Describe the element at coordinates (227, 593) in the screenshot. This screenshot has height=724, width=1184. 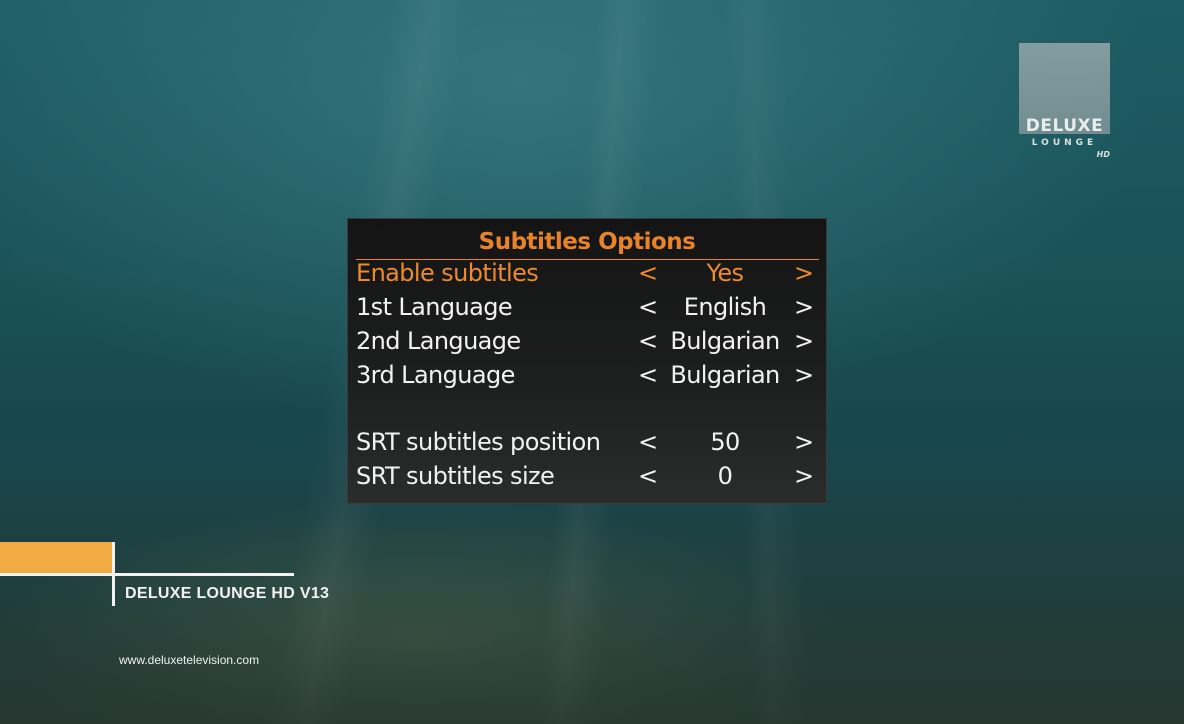
I see `channel-name: DELUXE LOUNGE HD V13` at that location.